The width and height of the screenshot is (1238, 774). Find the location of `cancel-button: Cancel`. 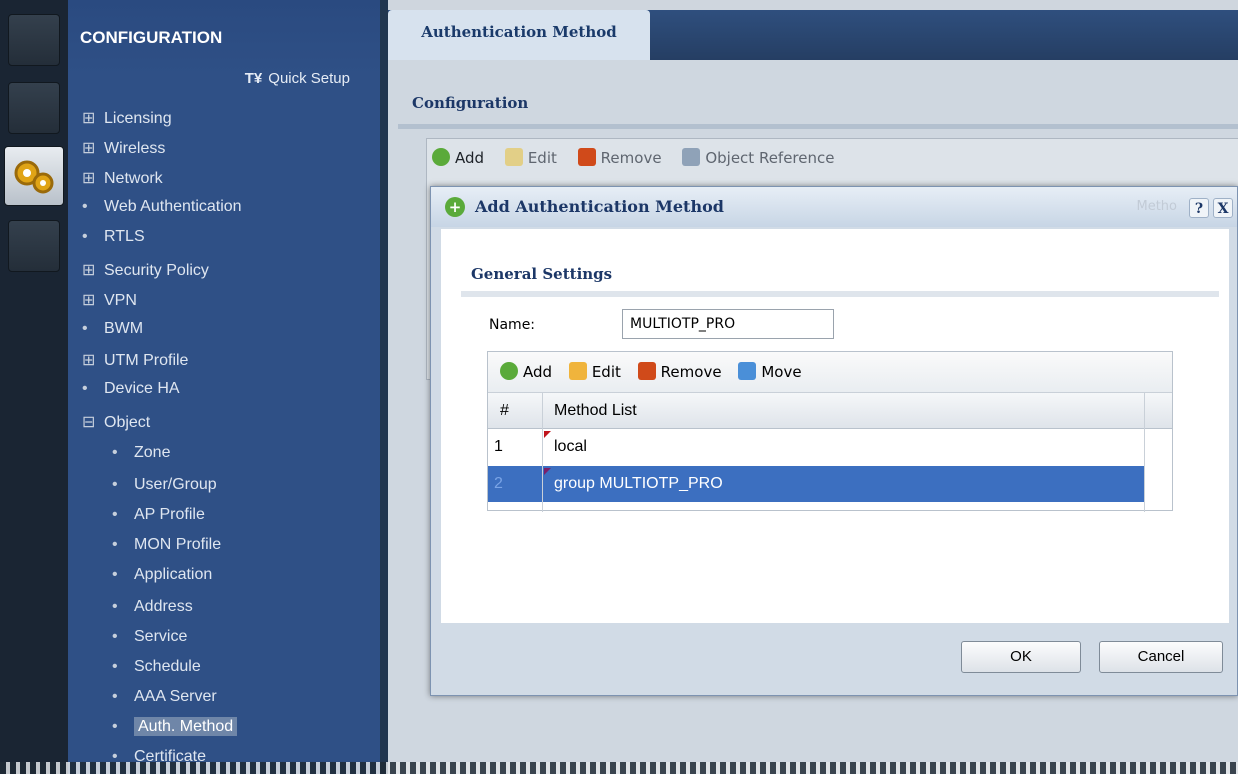

cancel-button: Cancel is located at coordinates (1161, 657).